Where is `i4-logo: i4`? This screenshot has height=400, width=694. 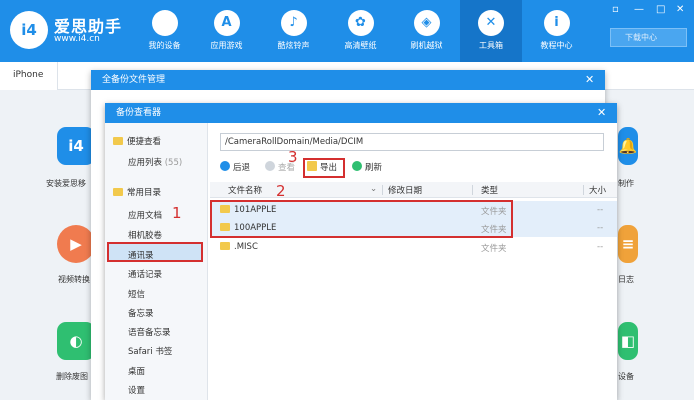
i4-logo: i4 is located at coordinates (29, 30).